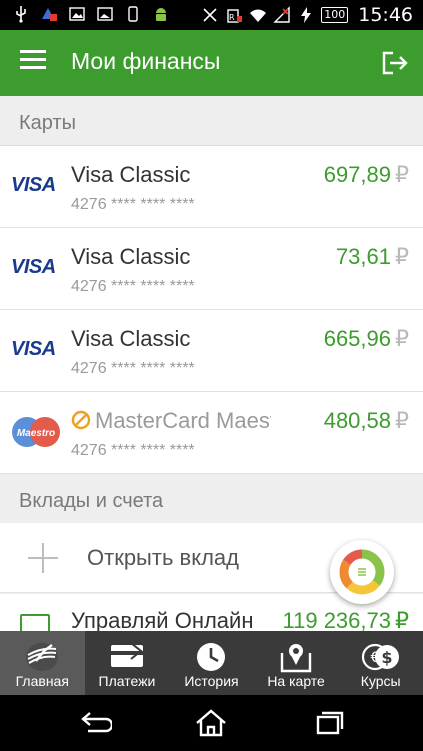  What do you see at coordinates (95, 723) in the screenshot?
I see `back-icon` at bounding box center [95, 723].